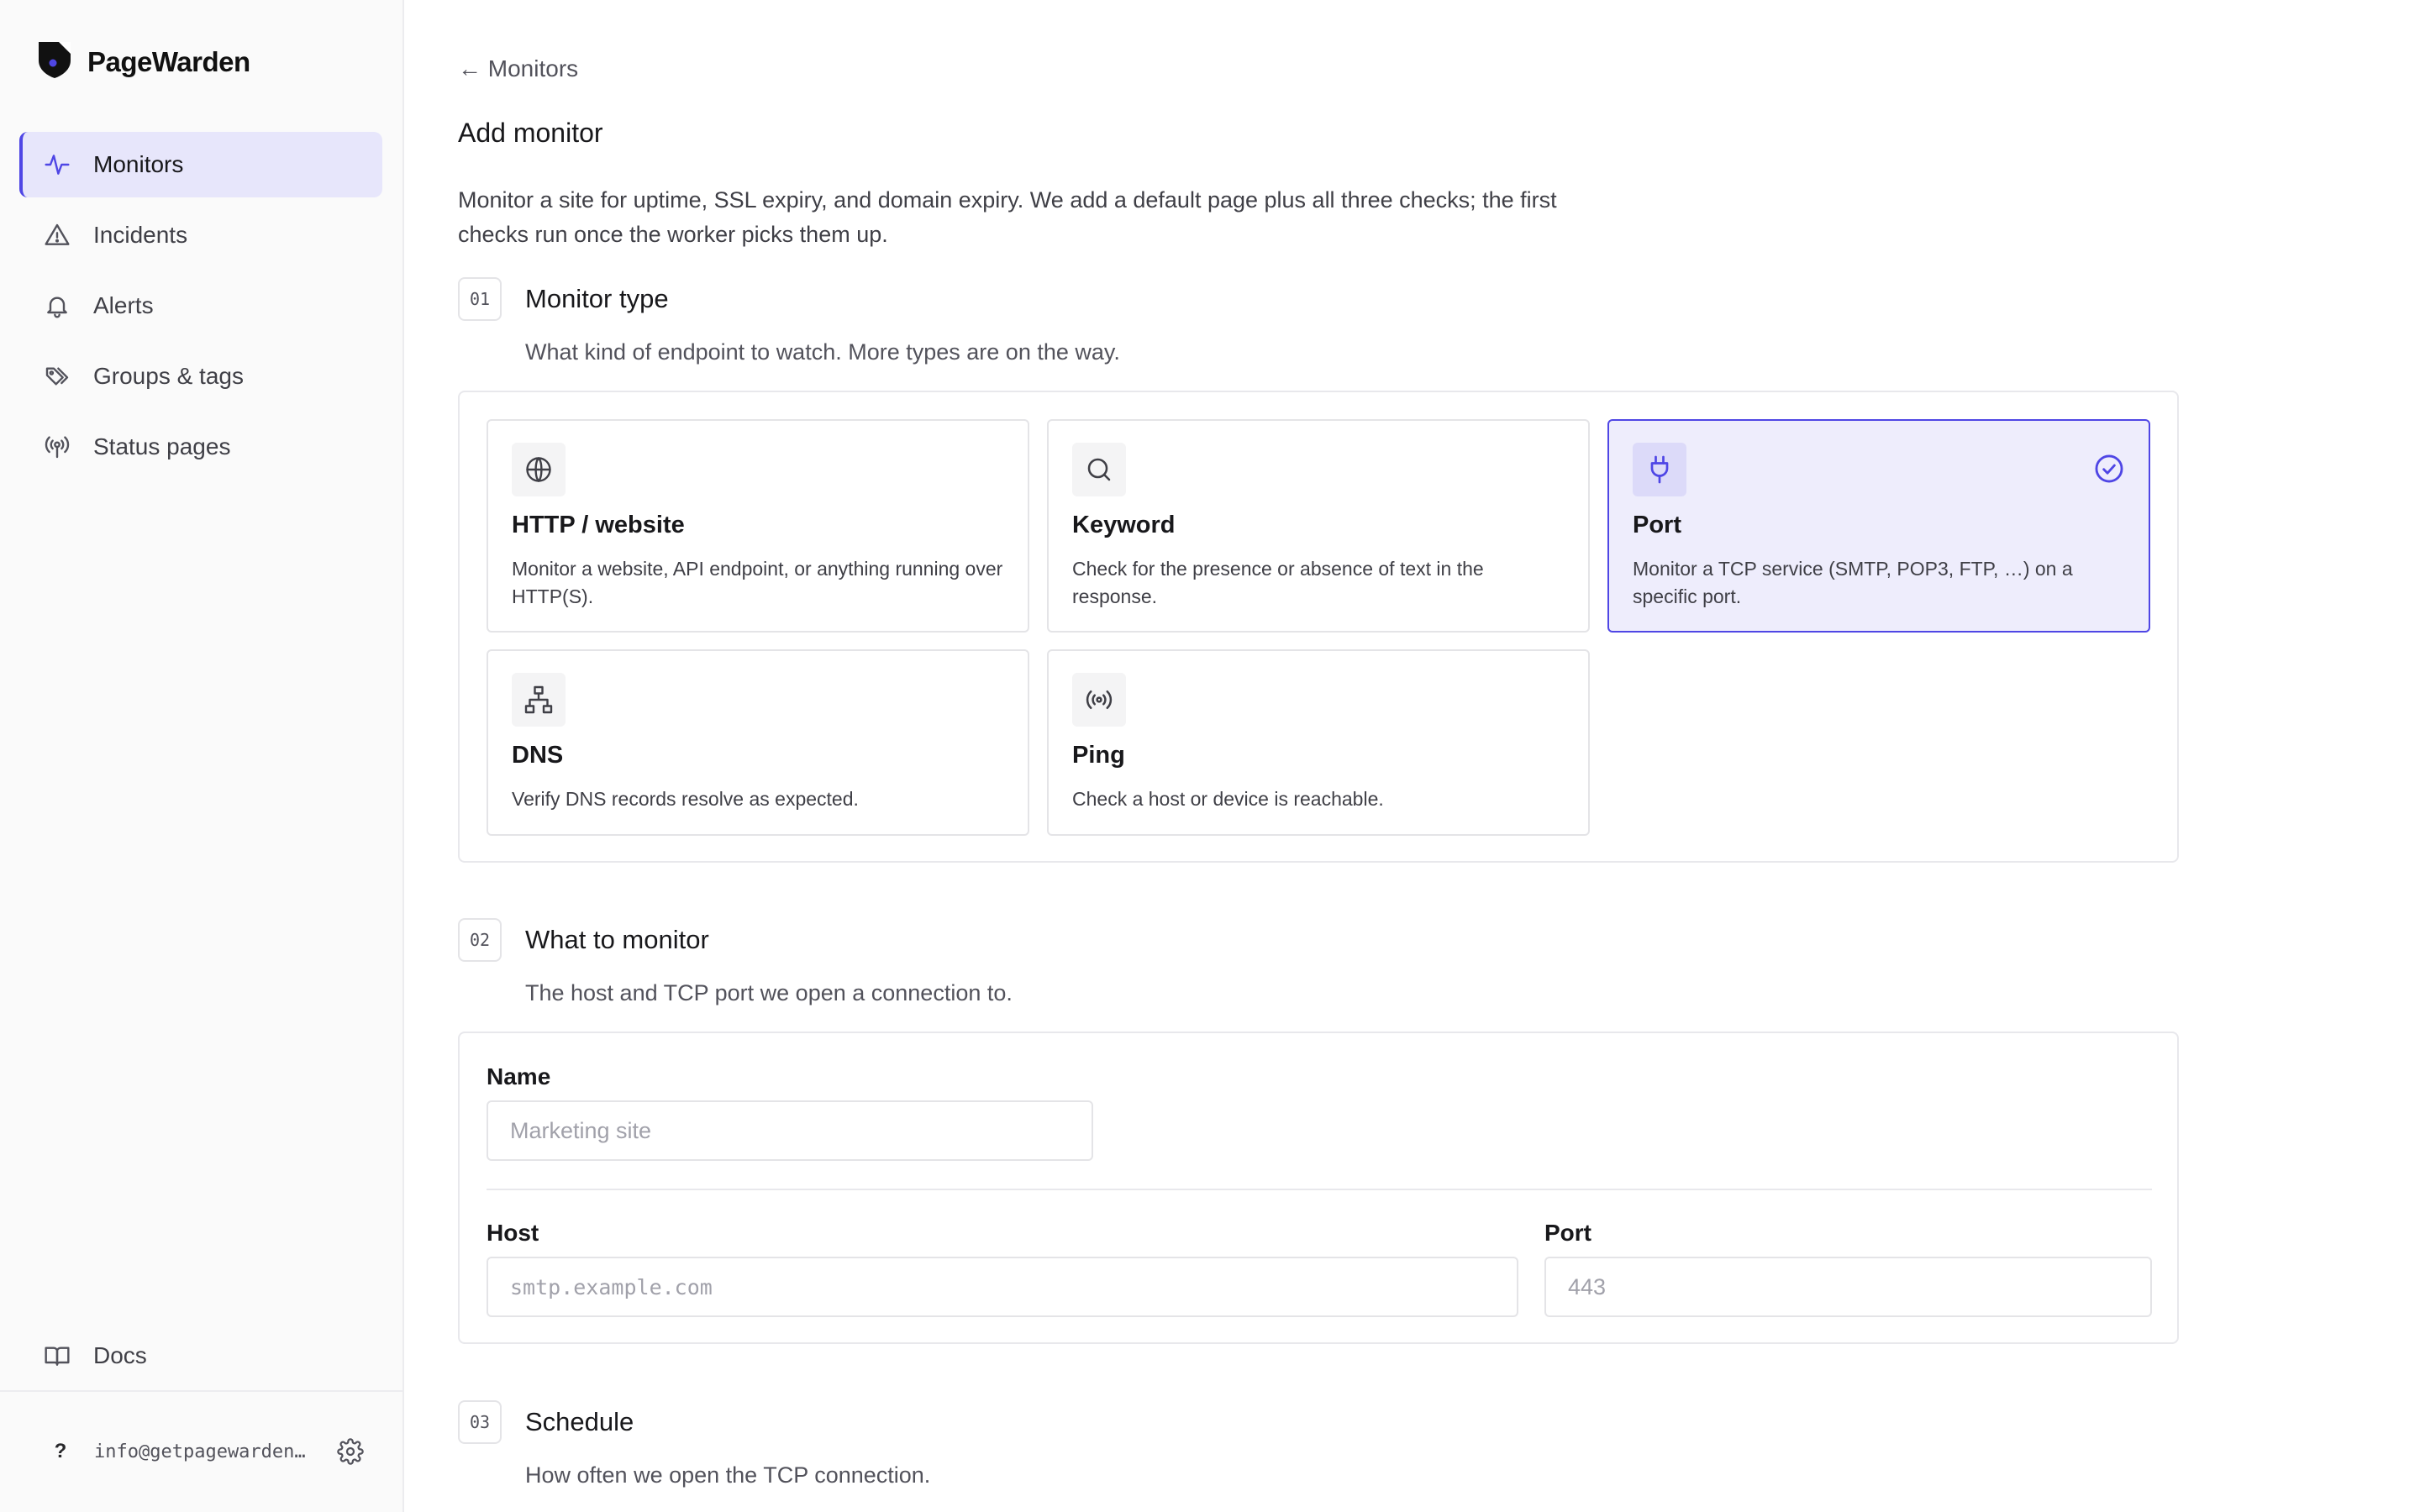 This screenshot has width=2420, height=1512. I want to click on type-card-description: Check a host or device is reachable., so click(1228, 799).